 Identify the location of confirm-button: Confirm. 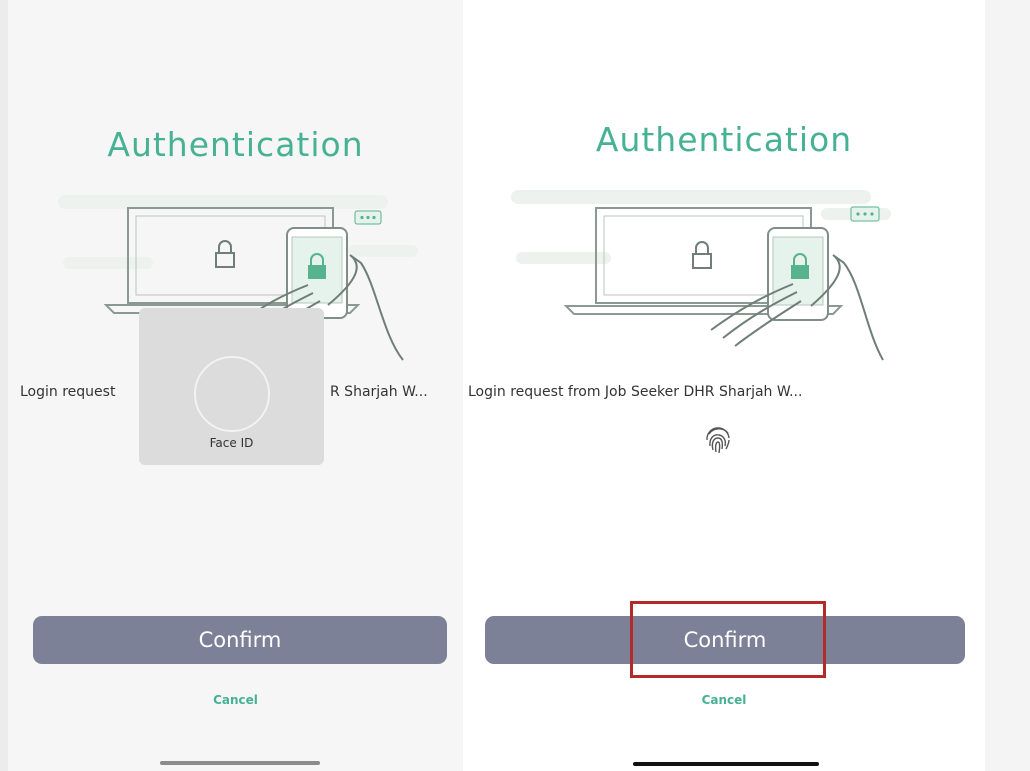
(240, 640).